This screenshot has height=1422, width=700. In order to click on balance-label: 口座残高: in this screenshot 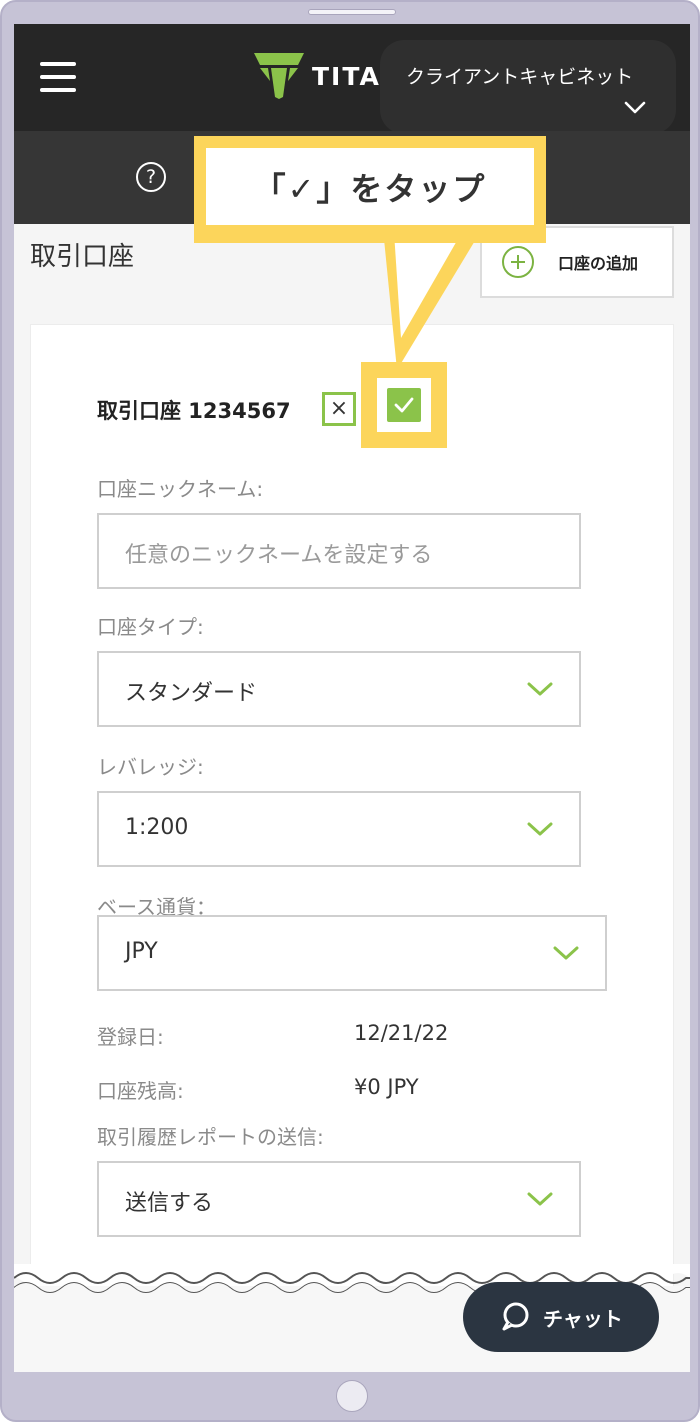, I will do `click(140, 1091)`.